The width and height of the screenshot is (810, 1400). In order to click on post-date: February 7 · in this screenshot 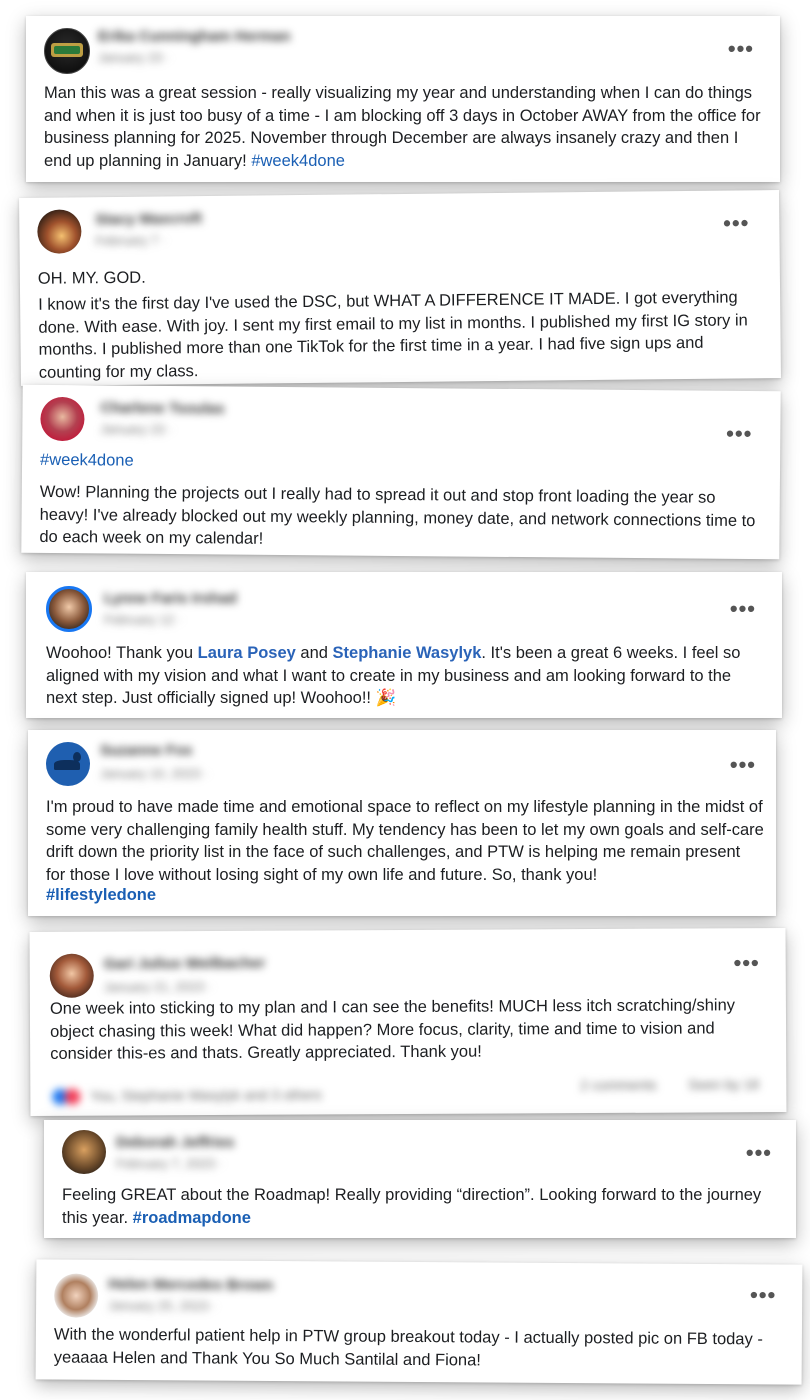, I will do `click(130, 240)`.